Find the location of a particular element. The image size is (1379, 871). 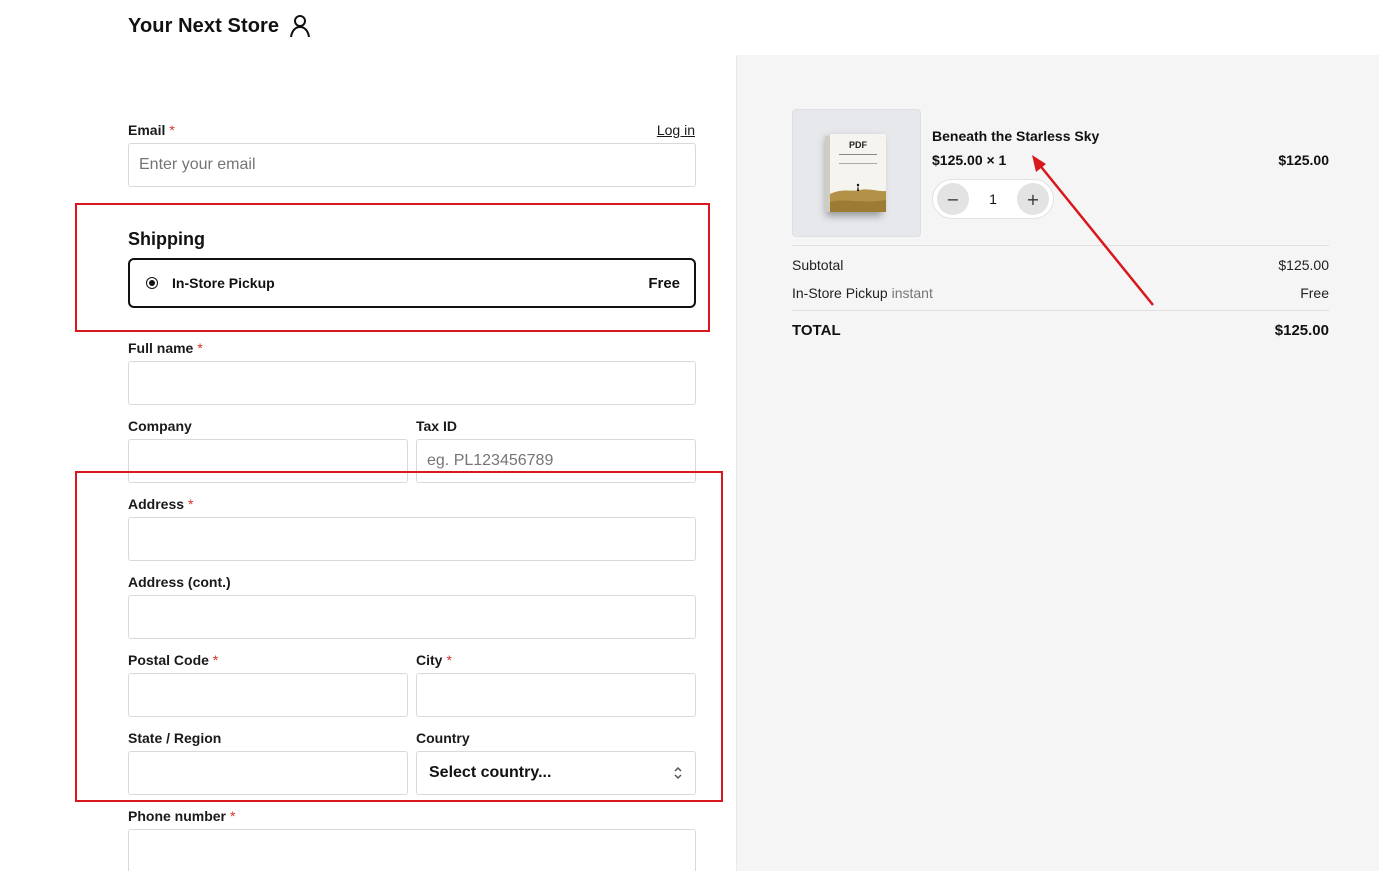

shipping-option-price: Free is located at coordinates (664, 283).